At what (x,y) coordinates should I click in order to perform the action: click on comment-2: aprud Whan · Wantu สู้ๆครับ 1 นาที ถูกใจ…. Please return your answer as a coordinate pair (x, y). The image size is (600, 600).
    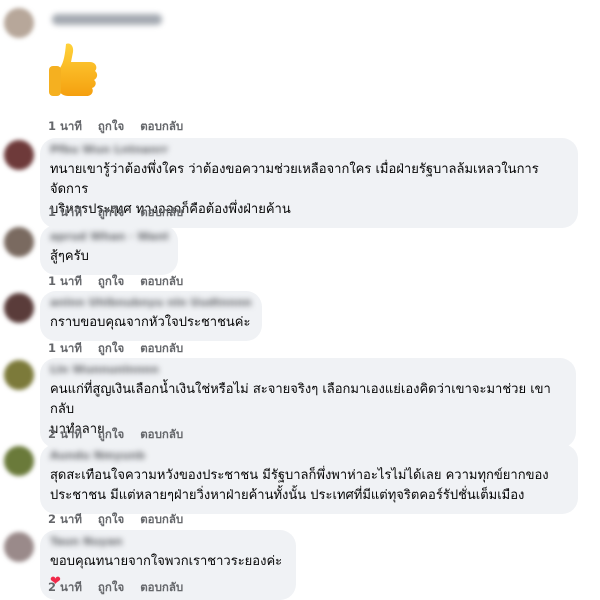
    Looking at the image, I should click on (300, 258).